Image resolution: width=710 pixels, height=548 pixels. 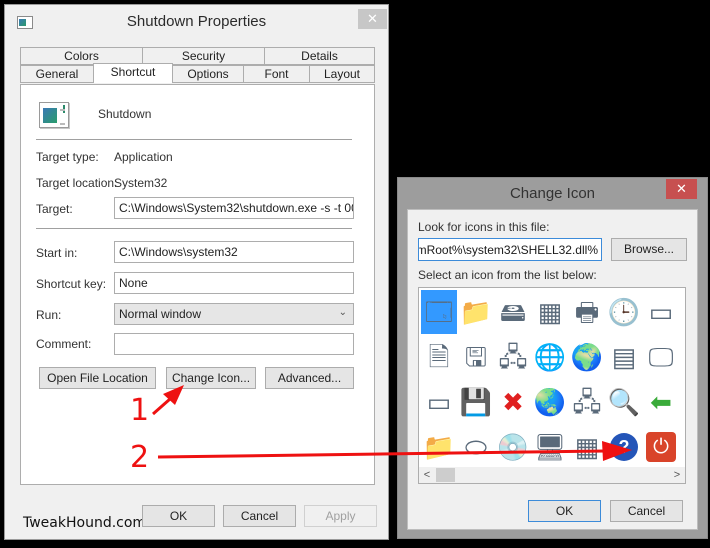 I want to click on internet-explorer-icon: 🌐, so click(x=550, y=357).